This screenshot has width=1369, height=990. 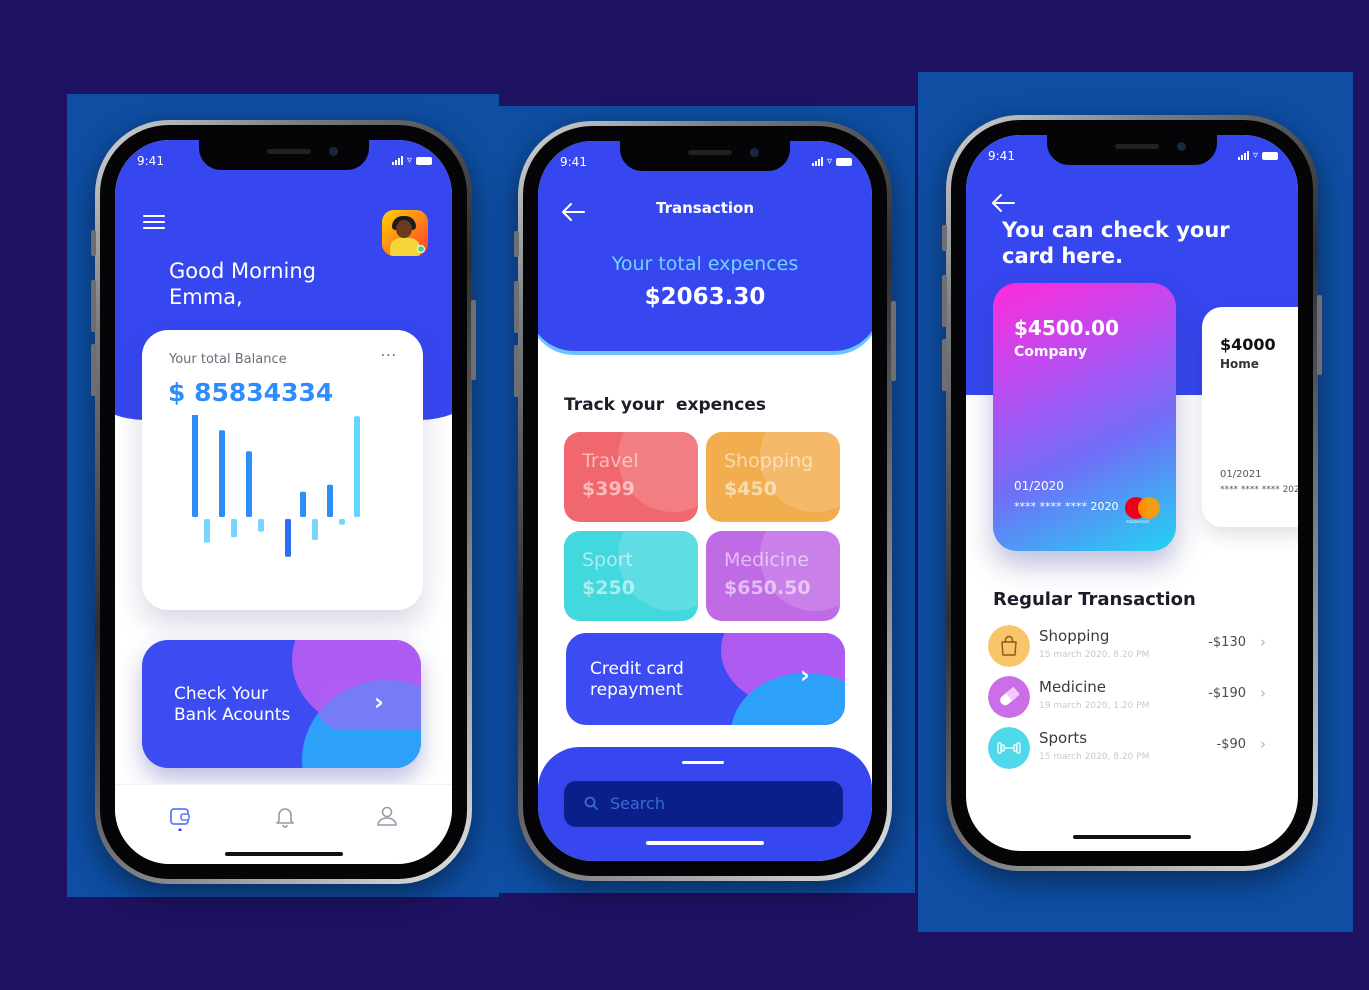 I want to click on menu-icon, so click(x=154, y=224).